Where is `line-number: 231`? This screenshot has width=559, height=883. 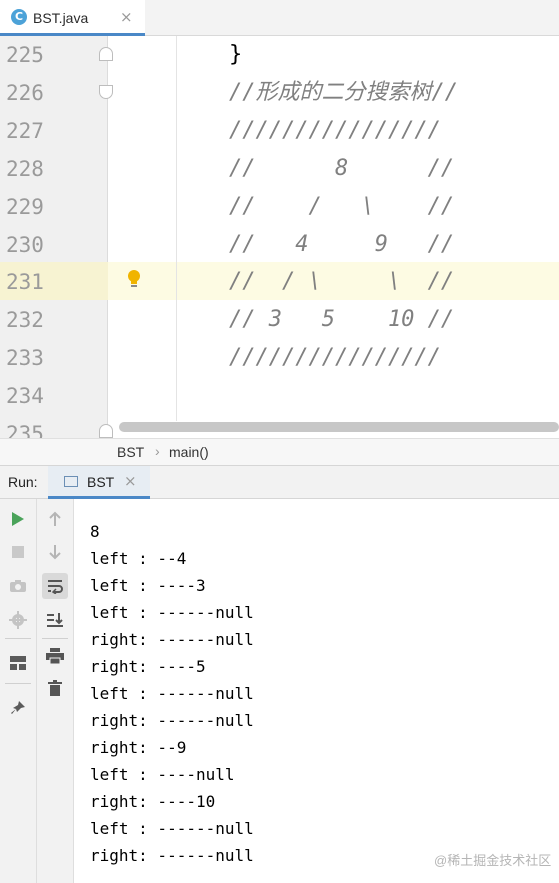
line-number: 231 is located at coordinates (25, 282).